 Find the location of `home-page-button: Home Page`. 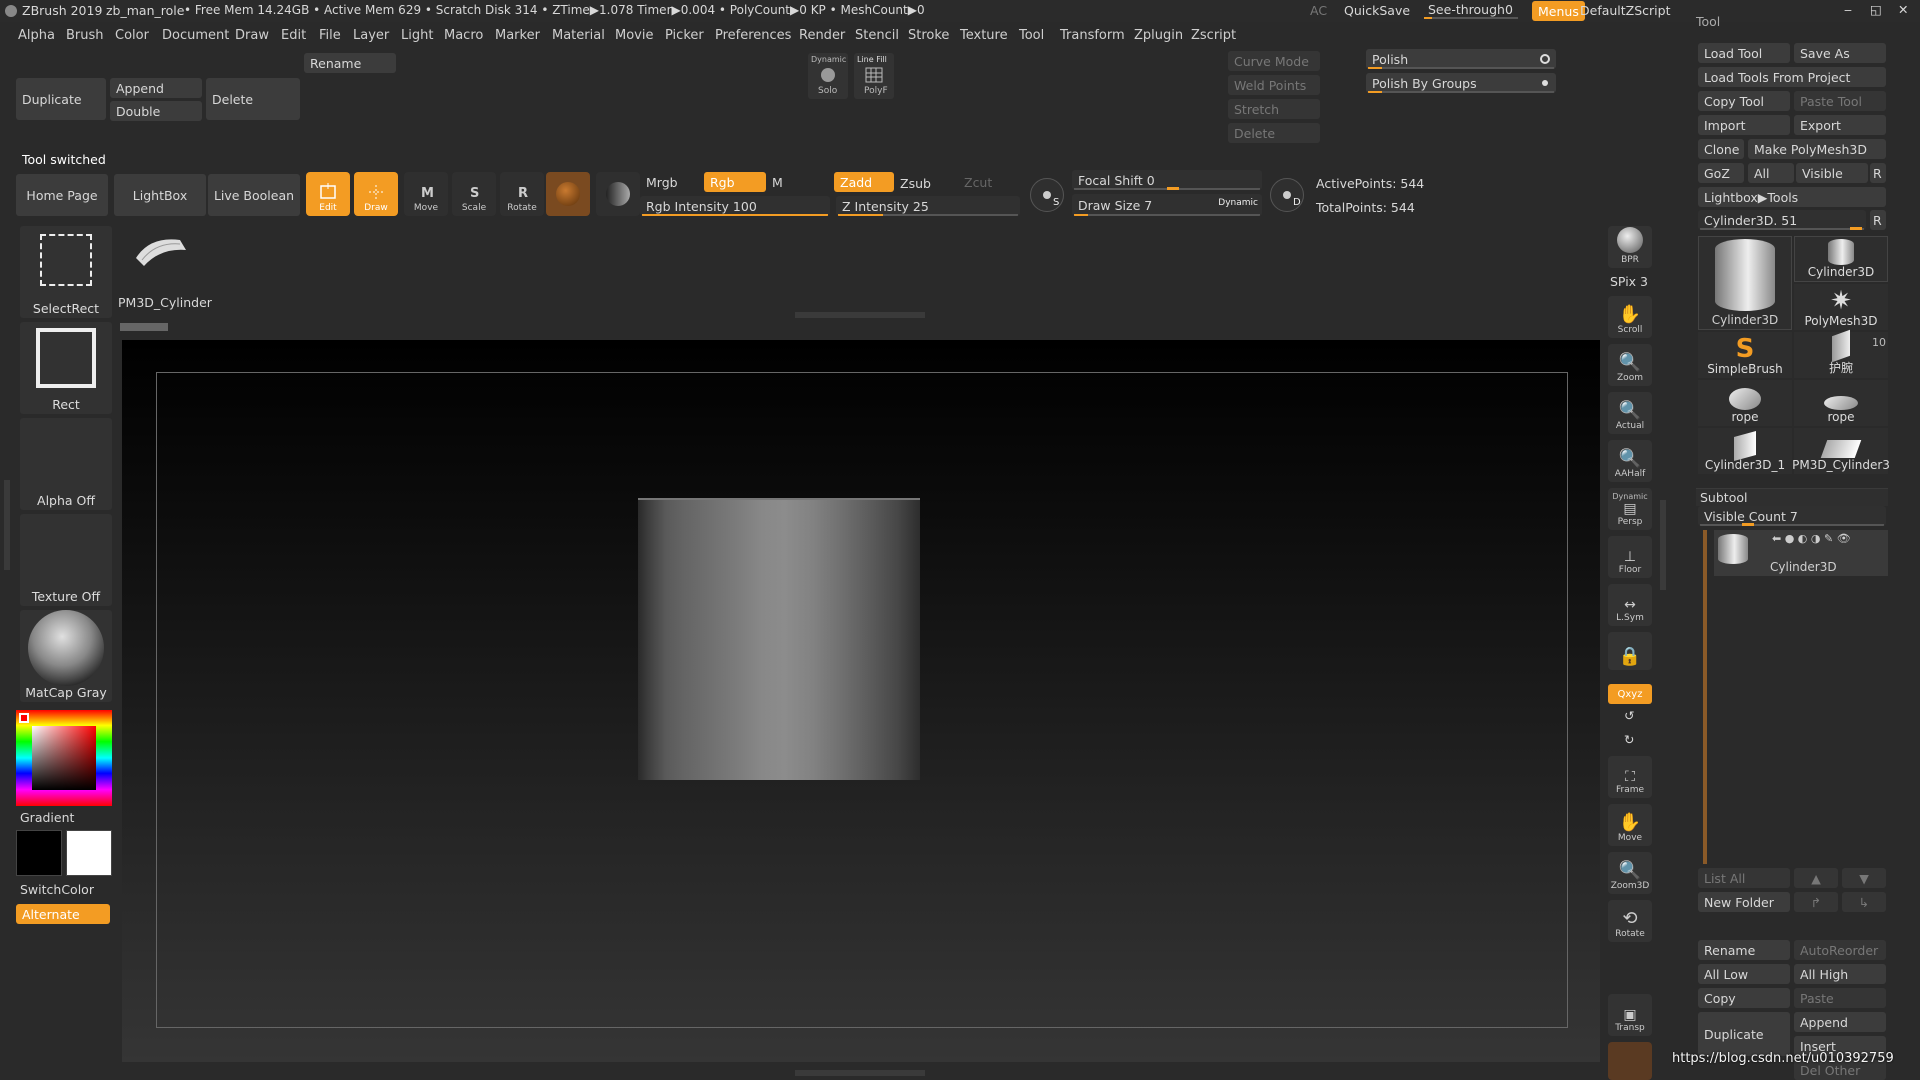

home-page-button: Home Page is located at coordinates (62, 195).